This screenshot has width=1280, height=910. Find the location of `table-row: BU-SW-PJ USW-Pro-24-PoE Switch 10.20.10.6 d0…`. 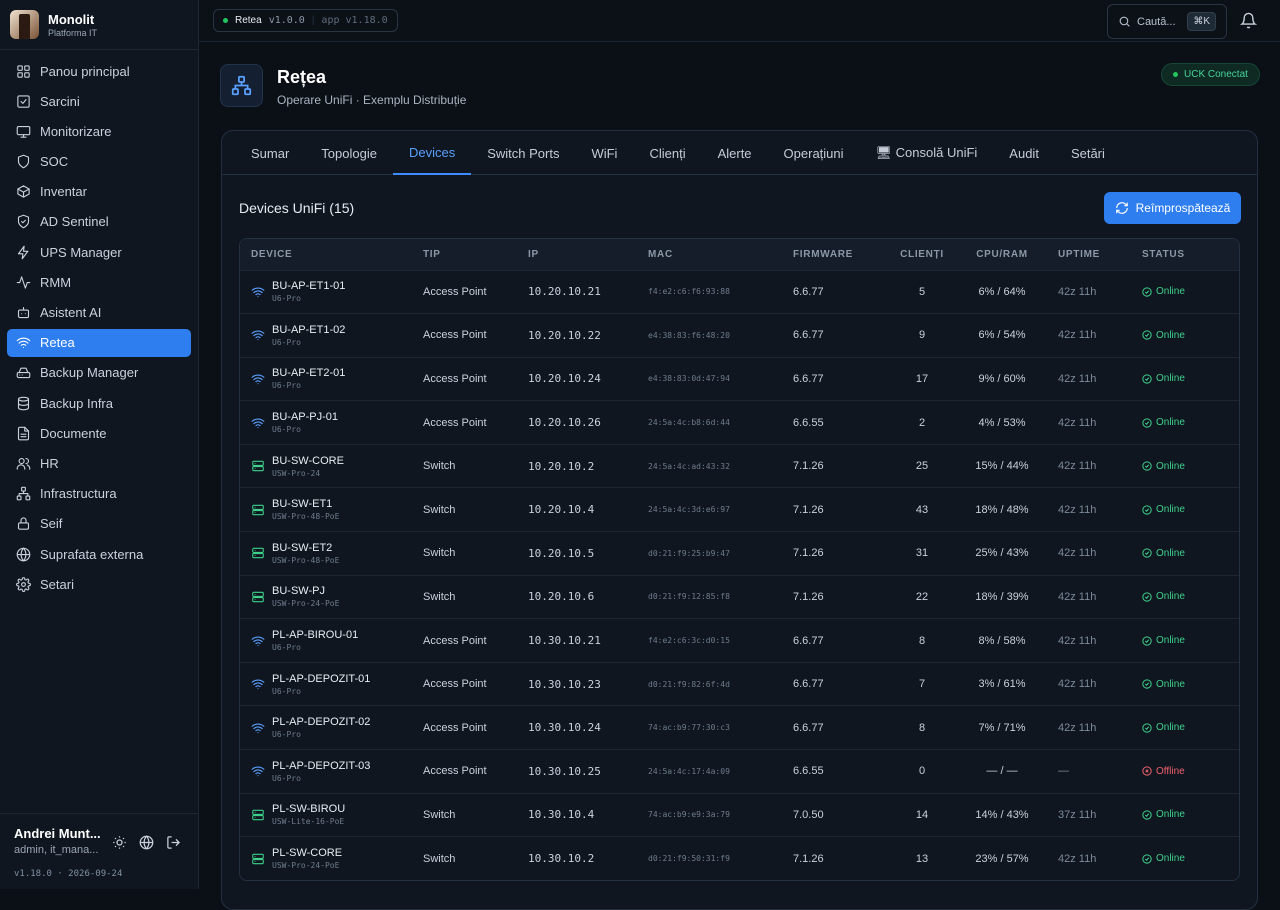

table-row: BU-SW-PJ USW-Pro-24-PoE Switch 10.20.10.6 d0… is located at coordinates (739, 597).